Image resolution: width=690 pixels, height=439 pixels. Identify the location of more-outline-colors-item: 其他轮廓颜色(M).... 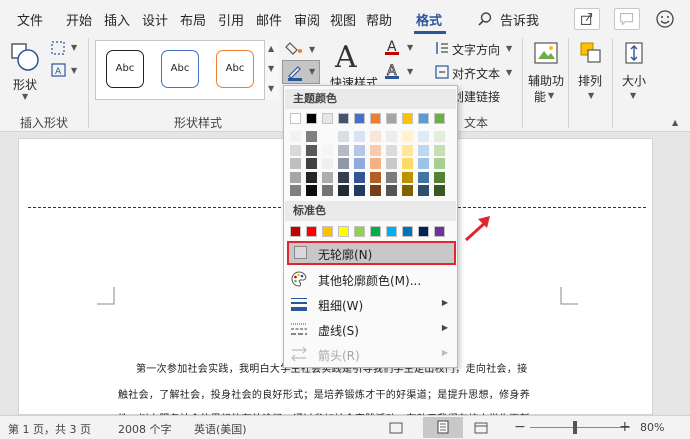
(371, 279).